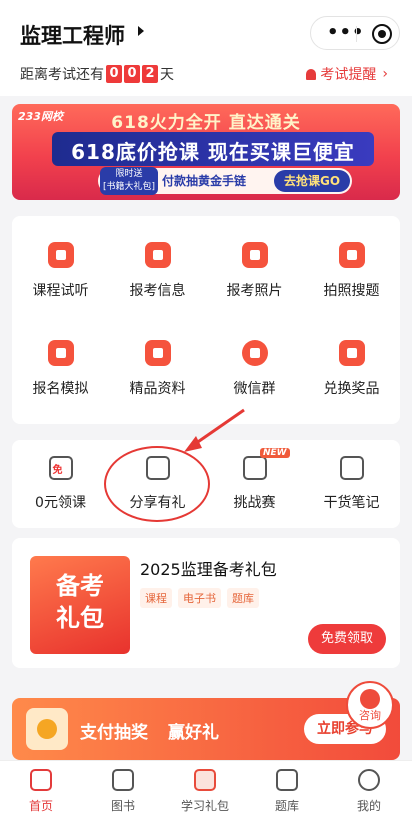 The image size is (412, 826). What do you see at coordinates (382, 34) in the screenshot?
I see `close-target-icon` at bounding box center [382, 34].